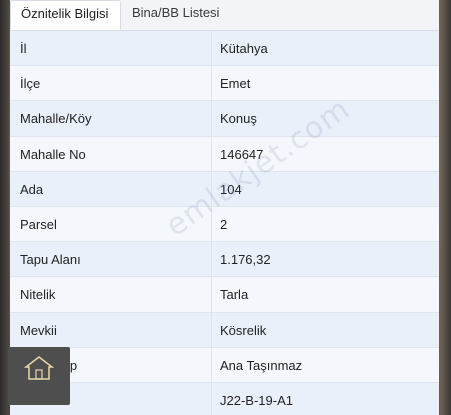  Describe the element at coordinates (23, 48) in the screenshot. I see `attribute-key: İl` at that location.